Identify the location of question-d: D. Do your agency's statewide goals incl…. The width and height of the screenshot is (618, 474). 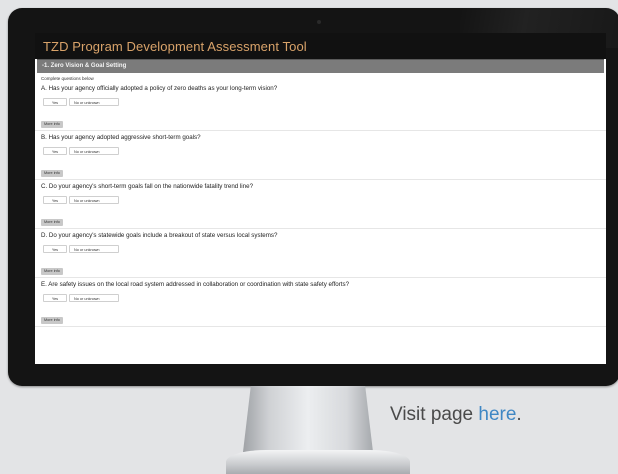
(320, 255).